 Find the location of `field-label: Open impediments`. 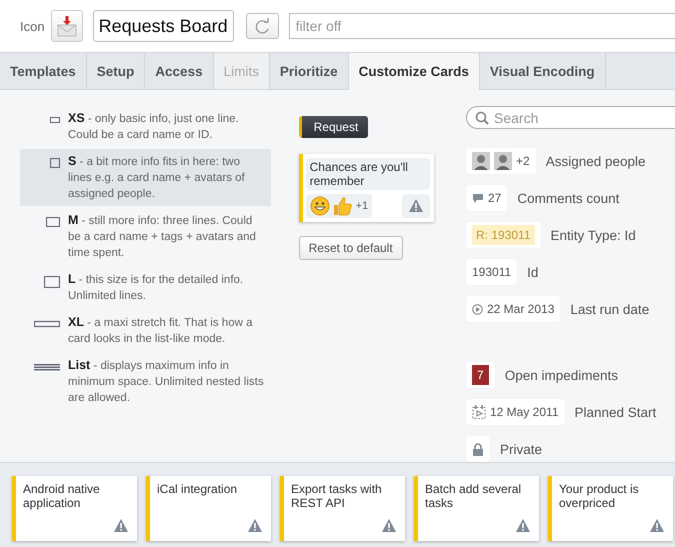

field-label: Open impediments is located at coordinates (561, 375).